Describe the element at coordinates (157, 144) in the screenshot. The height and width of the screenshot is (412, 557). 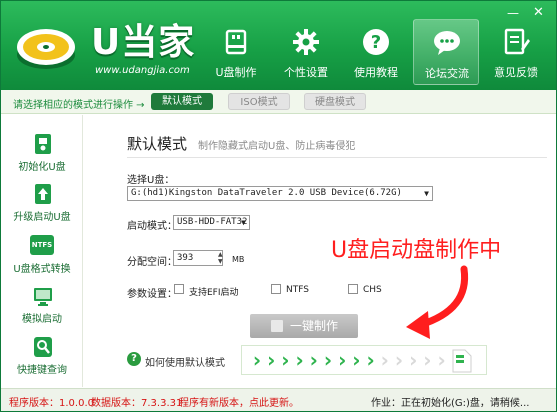
I see `page-title: 默认模式` at that location.